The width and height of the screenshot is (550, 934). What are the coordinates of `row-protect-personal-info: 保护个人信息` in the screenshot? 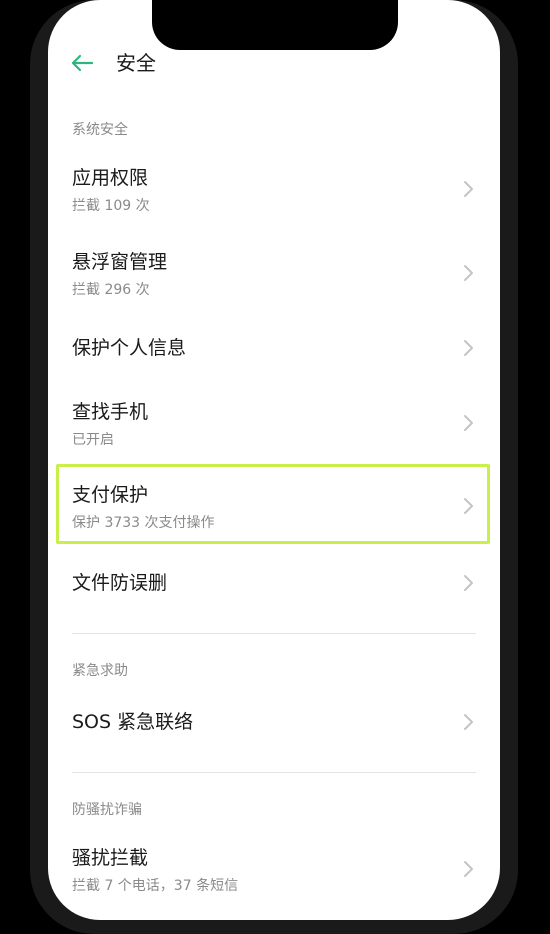 It's located at (274, 350).